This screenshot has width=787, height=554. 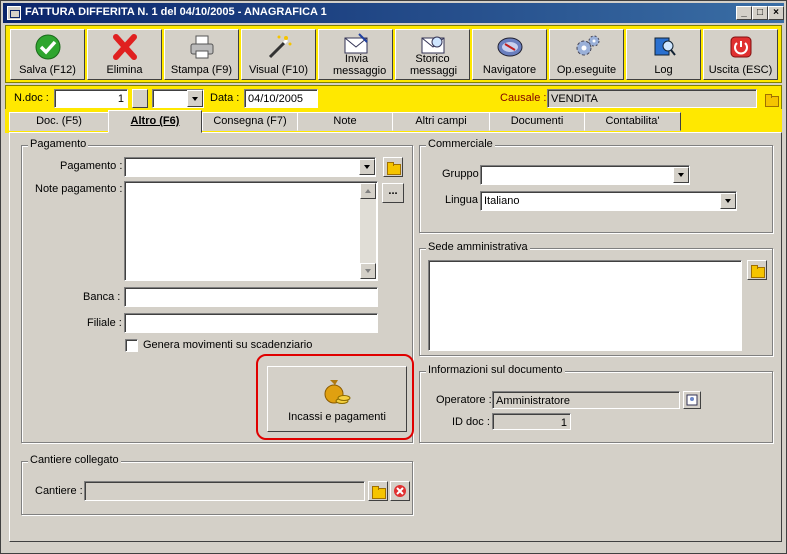 What do you see at coordinates (632, 121) in the screenshot?
I see `tab-contabilita: Contabilita'` at bounding box center [632, 121].